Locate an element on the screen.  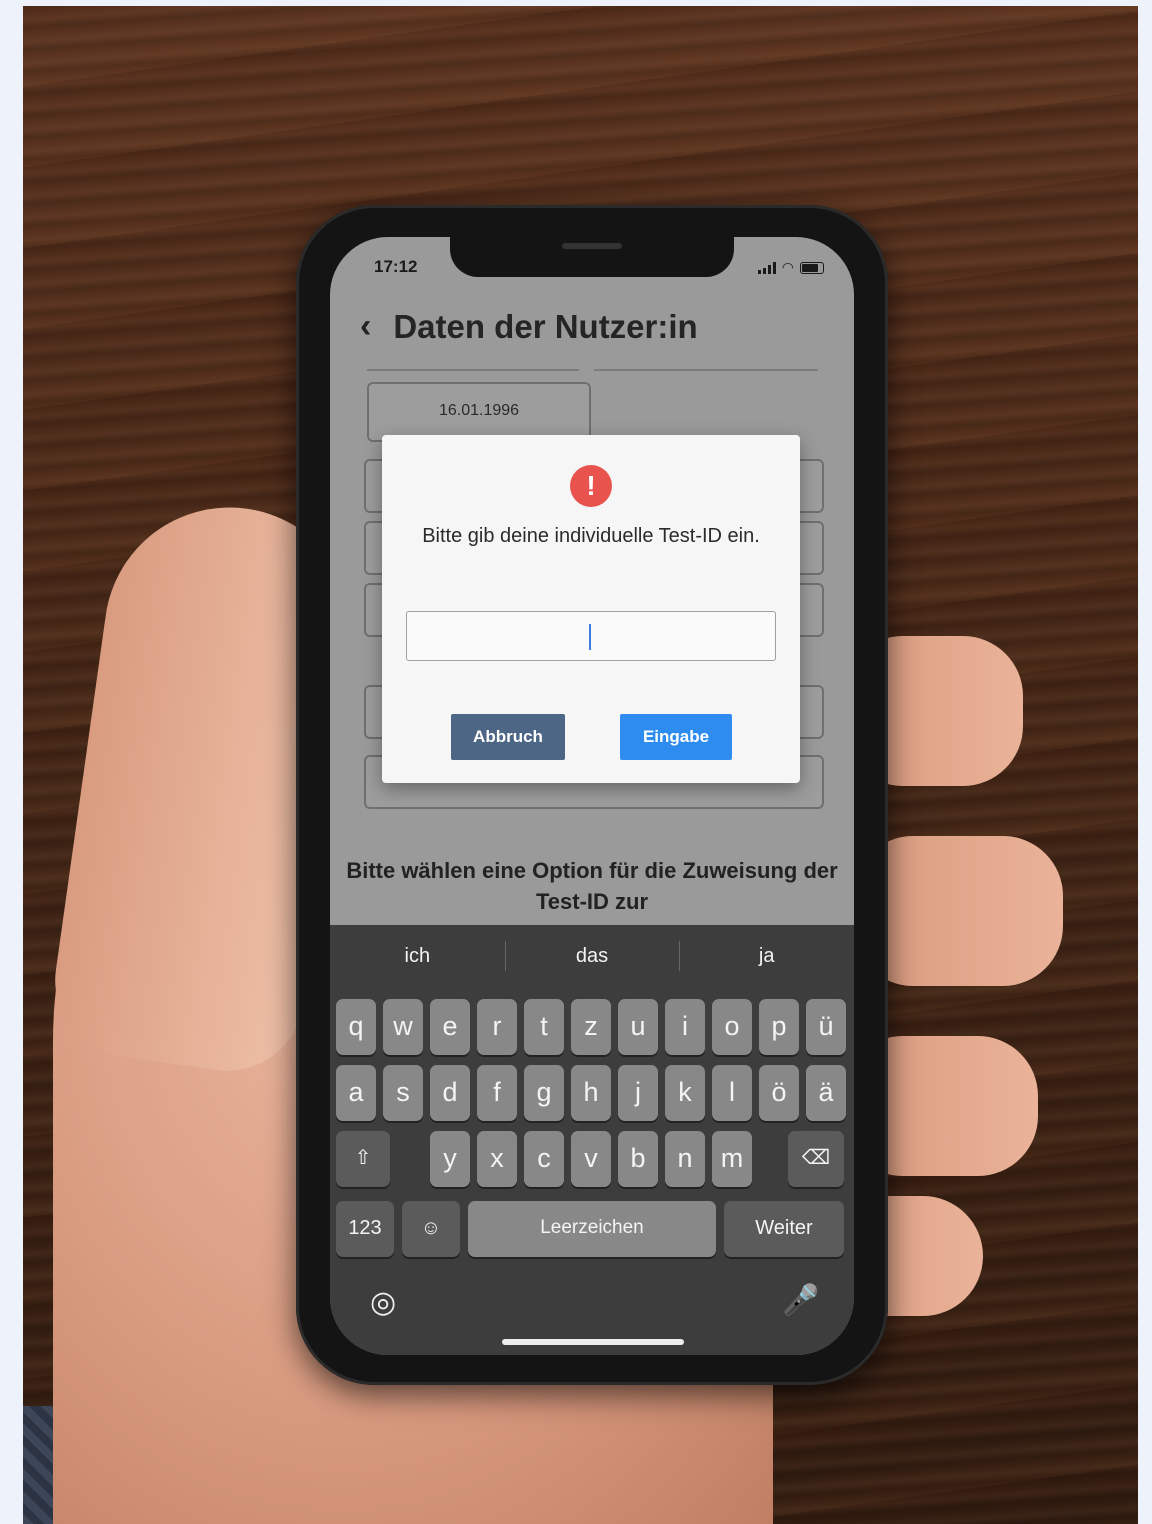
alert-icon: ! is located at coordinates (591, 486).